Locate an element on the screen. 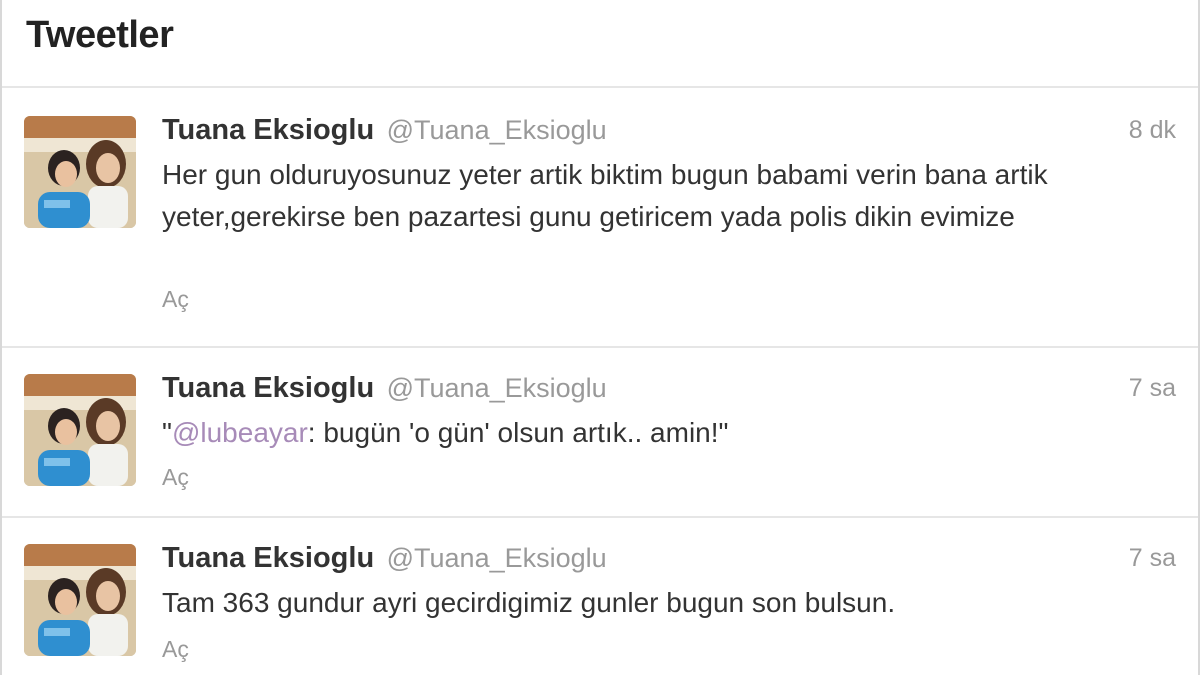  mention-link: @lubeayar is located at coordinates (240, 432).